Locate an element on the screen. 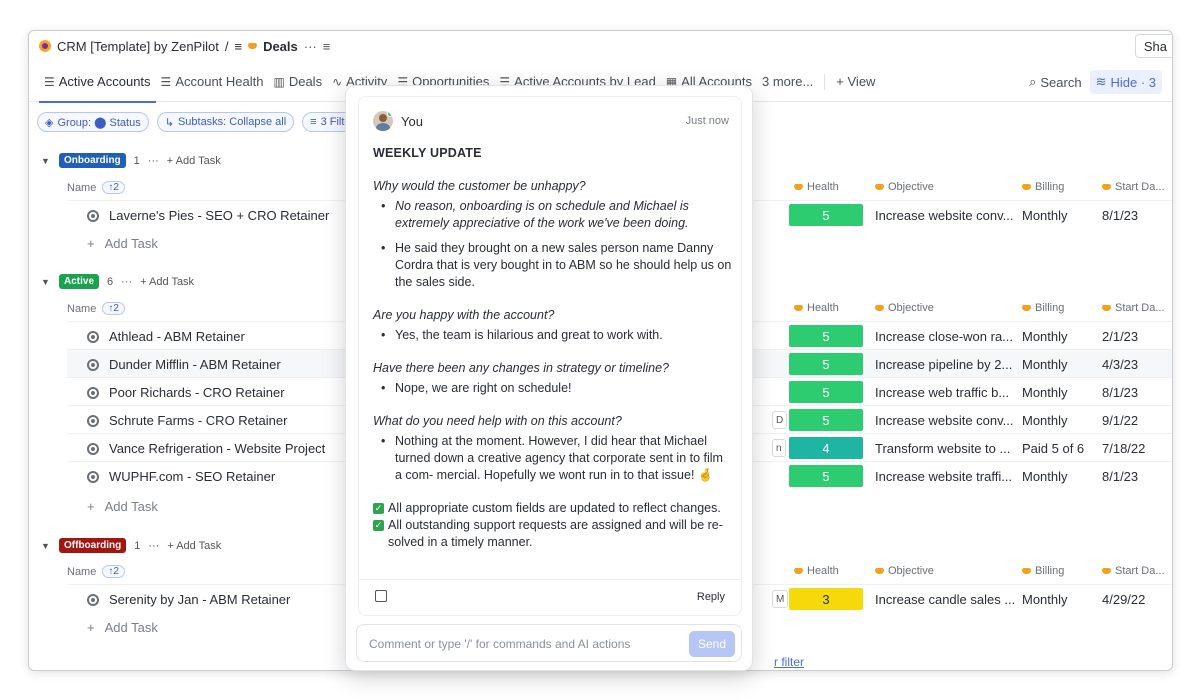  start-date-cell: 9/1/22 is located at coordinates (1120, 420).